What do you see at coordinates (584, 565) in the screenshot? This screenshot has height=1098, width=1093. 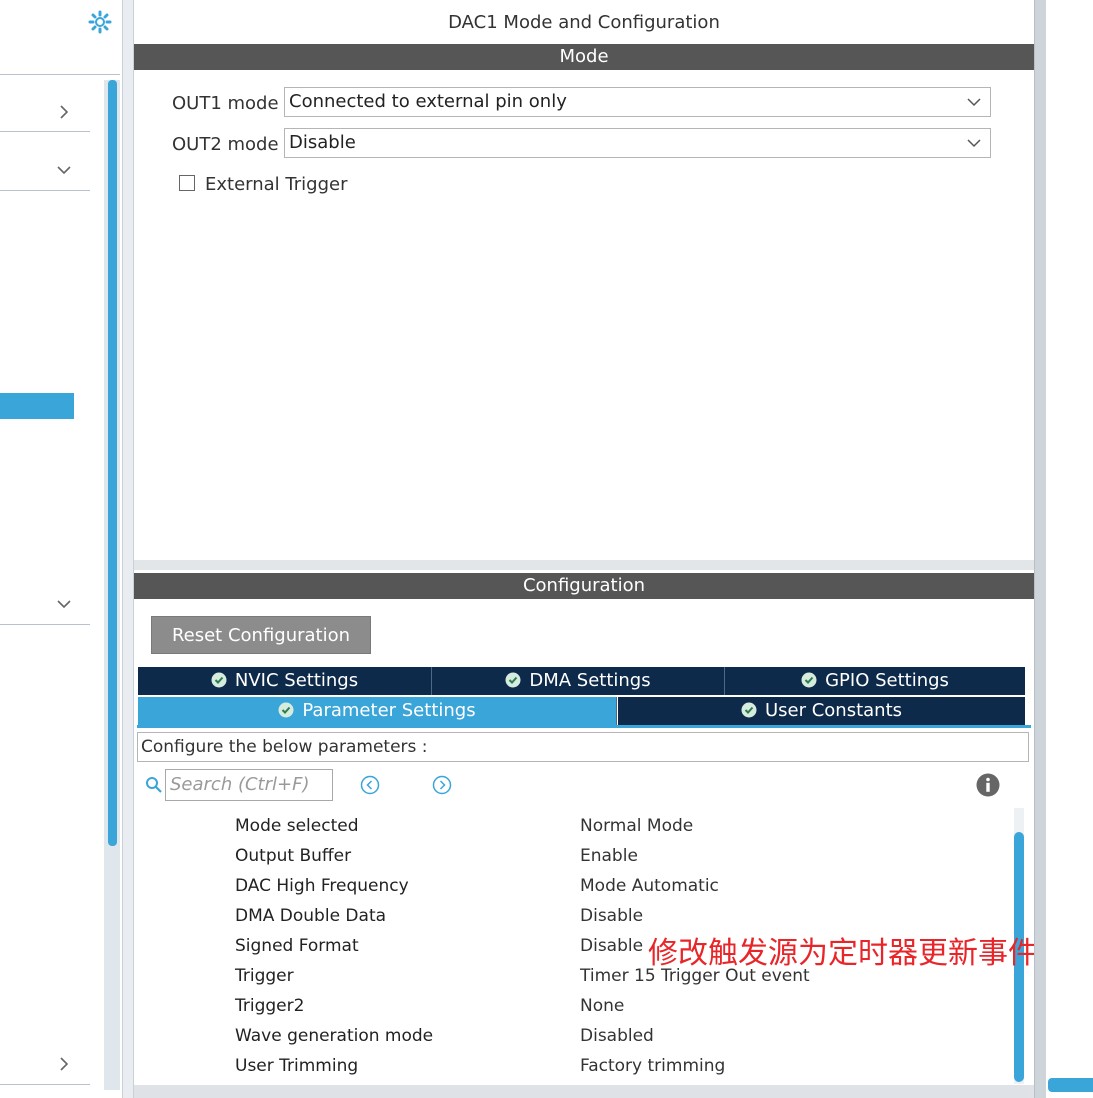 I see `section-separator` at bounding box center [584, 565].